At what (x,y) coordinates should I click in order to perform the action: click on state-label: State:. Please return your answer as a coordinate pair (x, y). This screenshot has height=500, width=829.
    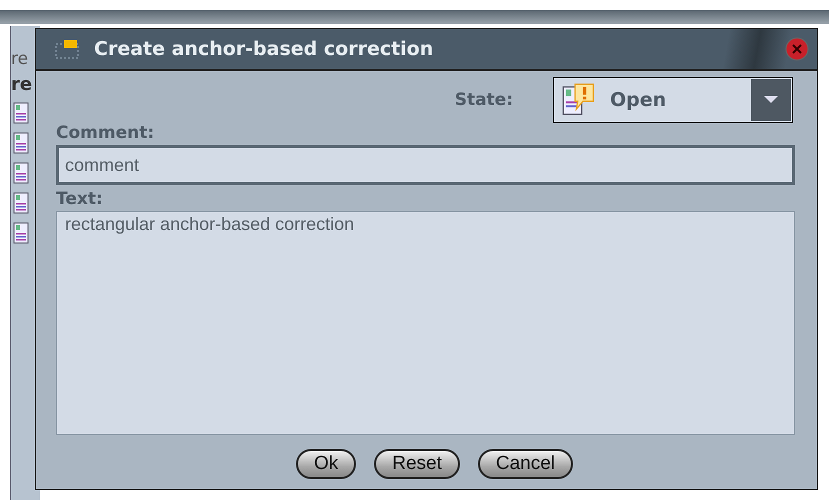
    Looking at the image, I should click on (483, 100).